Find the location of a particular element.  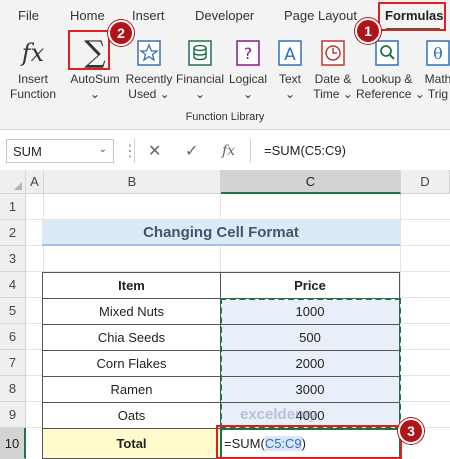

cancel-icon: ✕ is located at coordinates (154, 151).